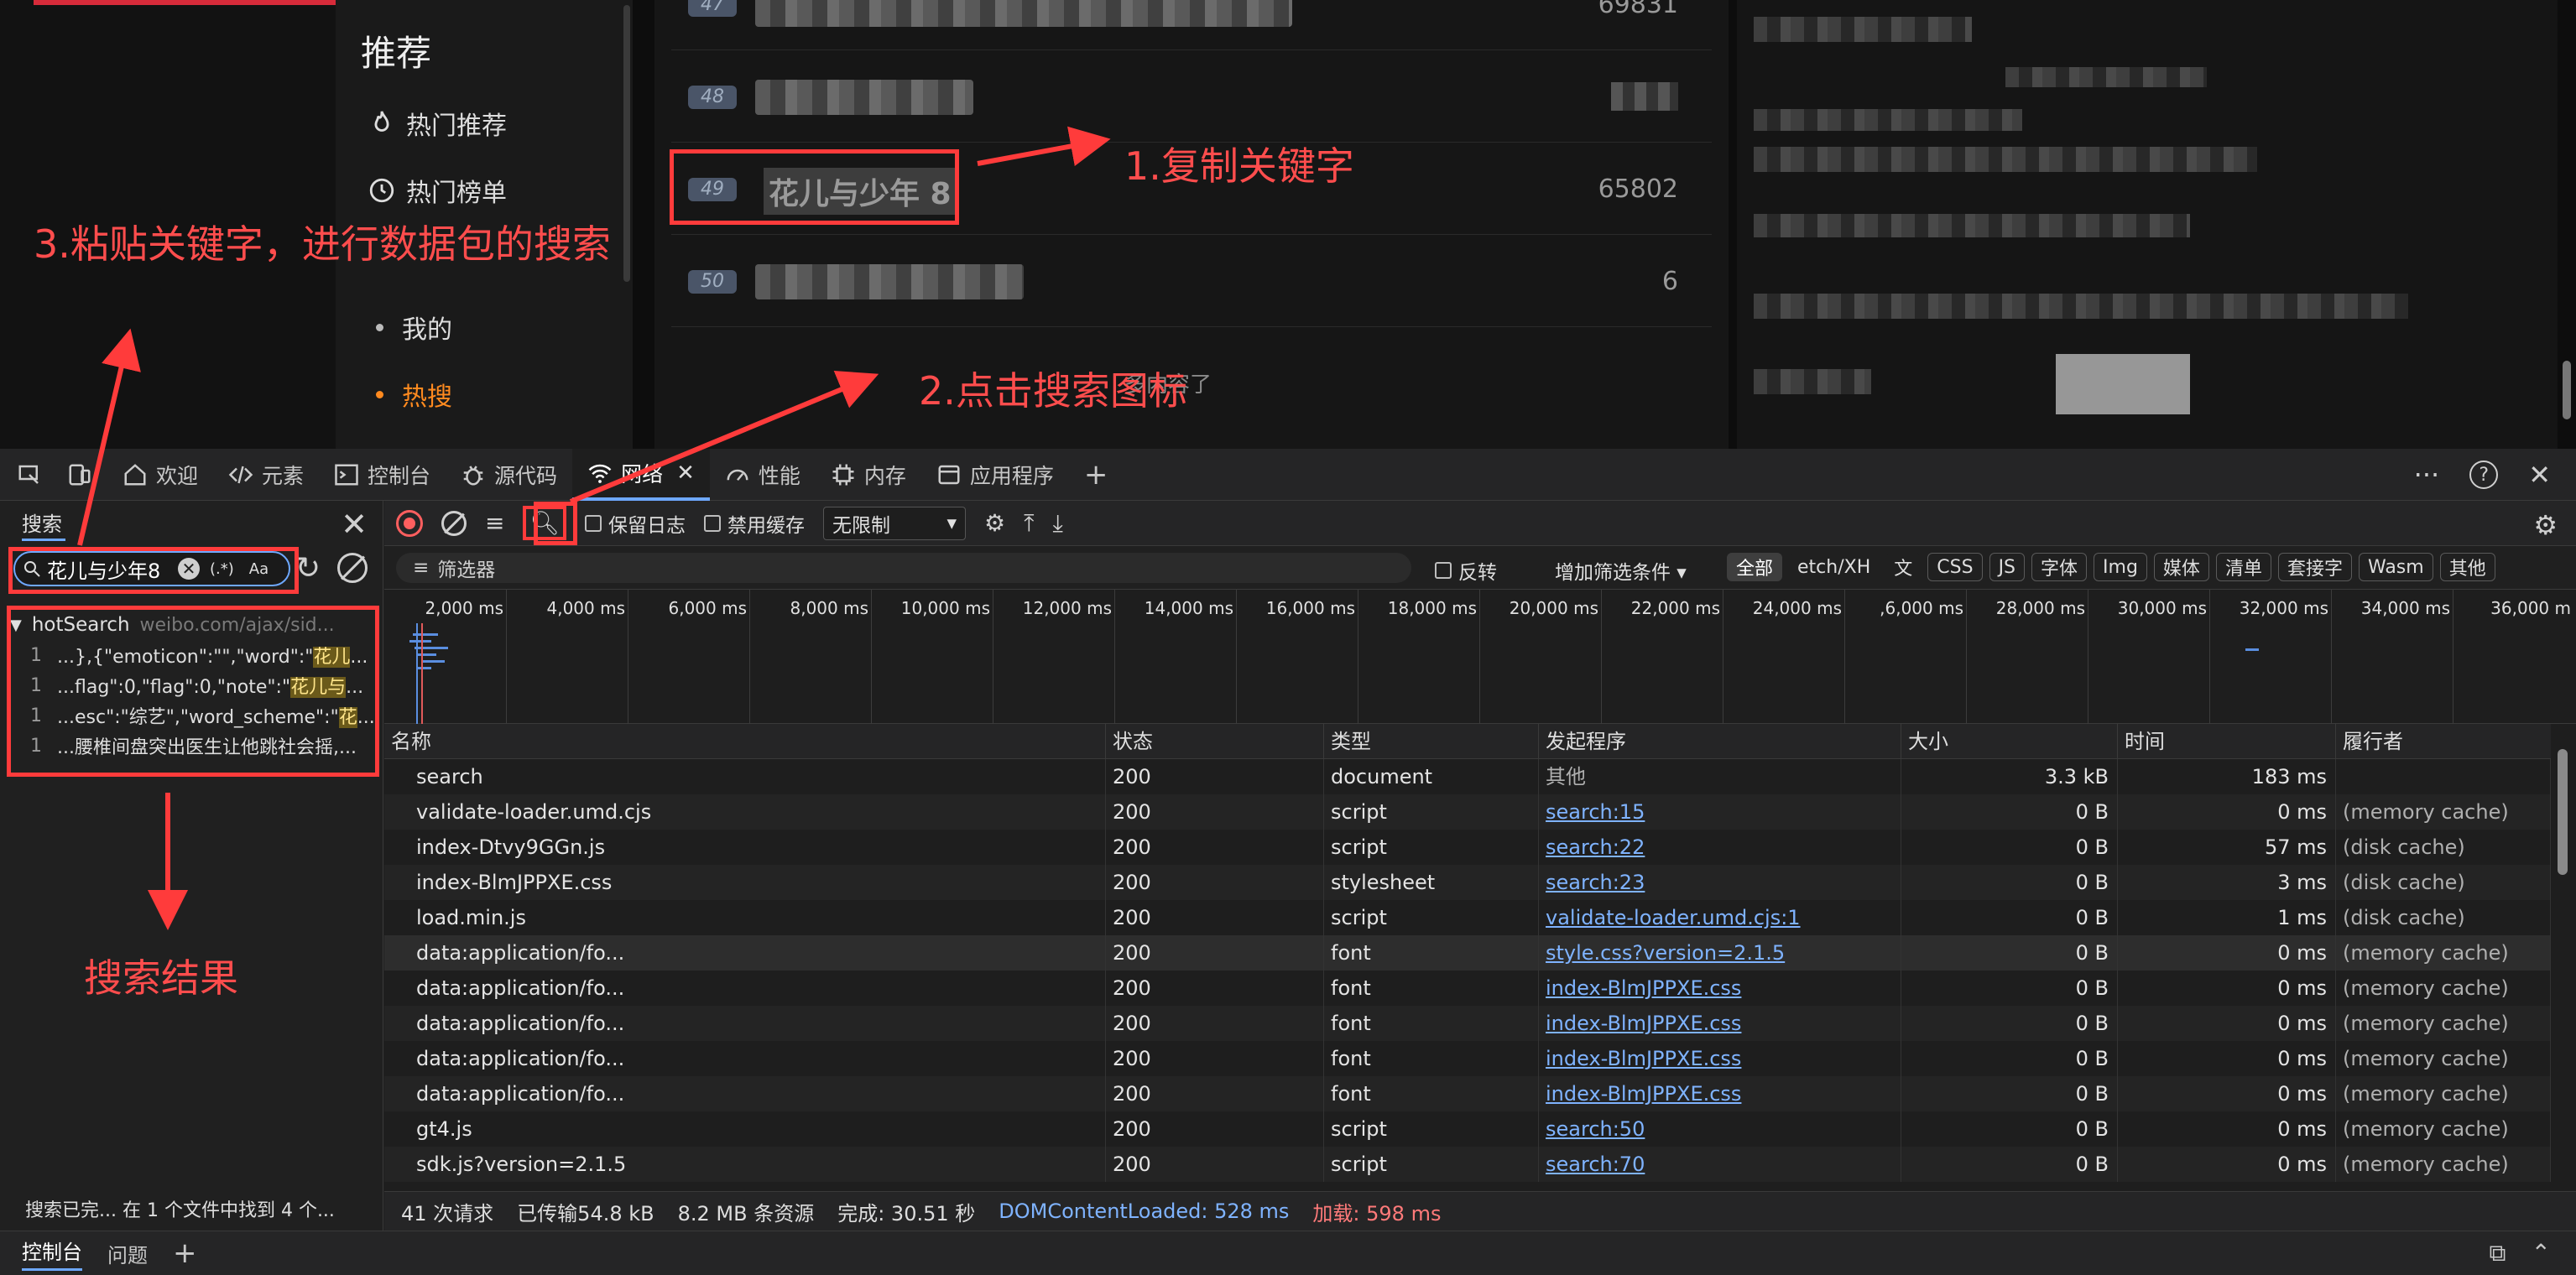  I want to click on col-header-initiator: 发起程序, so click(1720, 741).